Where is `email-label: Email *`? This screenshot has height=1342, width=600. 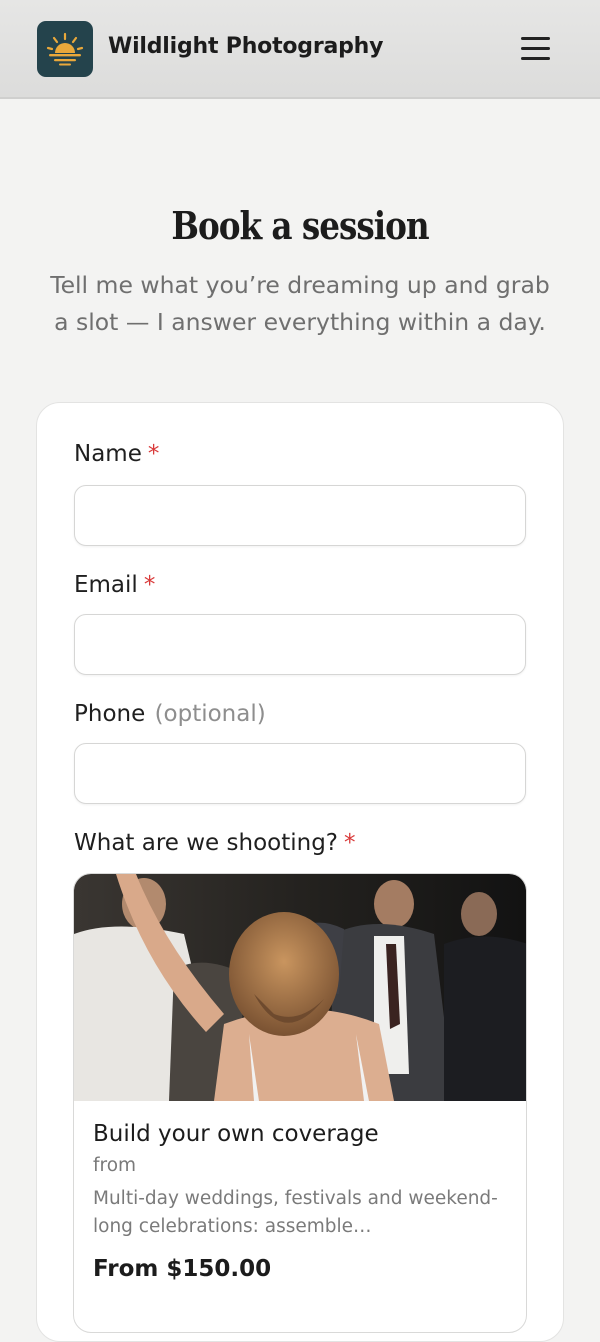
email-label: Email * is located at coordinates (114, 585).